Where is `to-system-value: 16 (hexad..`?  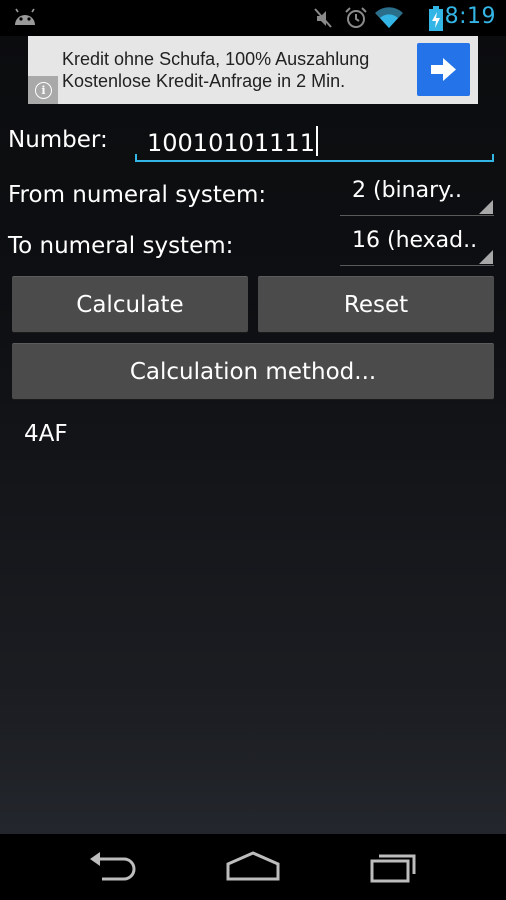
to-system-value: 16 (hexad.. is located at coordinates (415, 240).